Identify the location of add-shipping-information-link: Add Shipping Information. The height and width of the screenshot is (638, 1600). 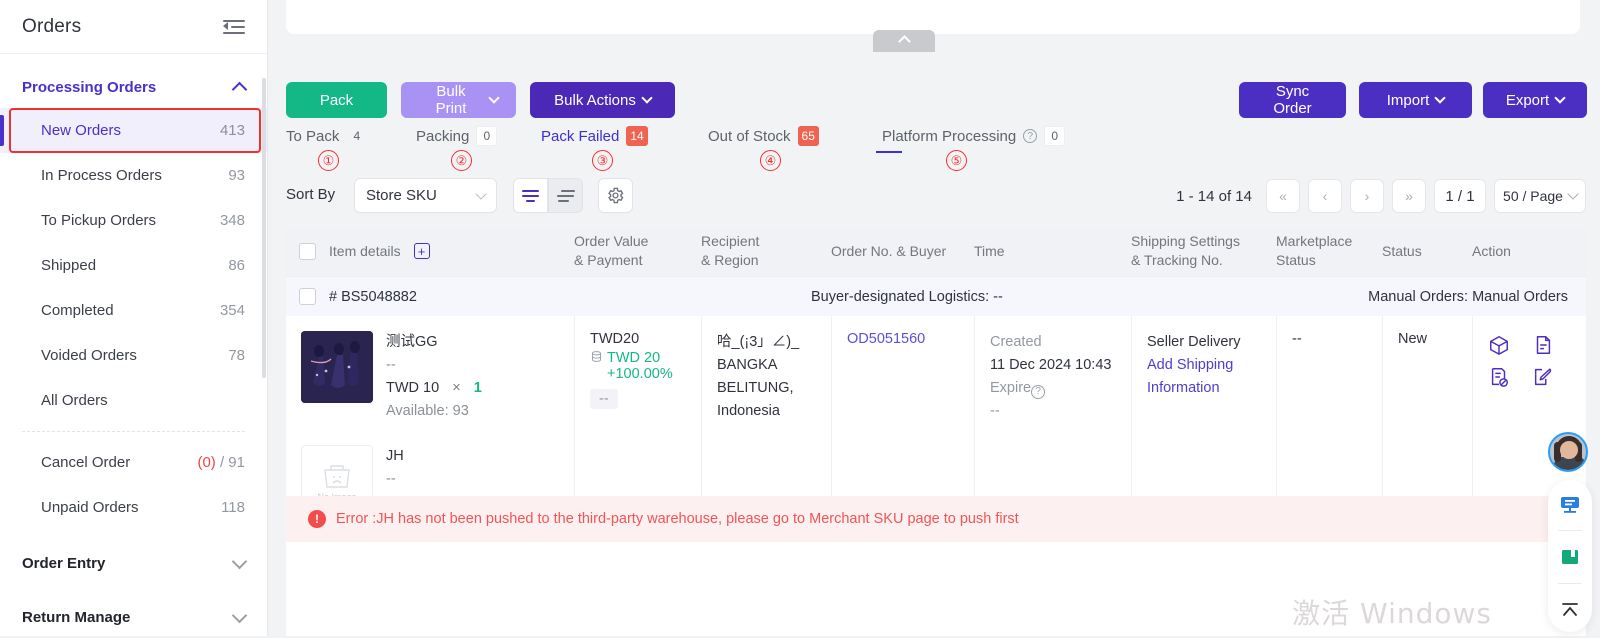
(1205, 377).